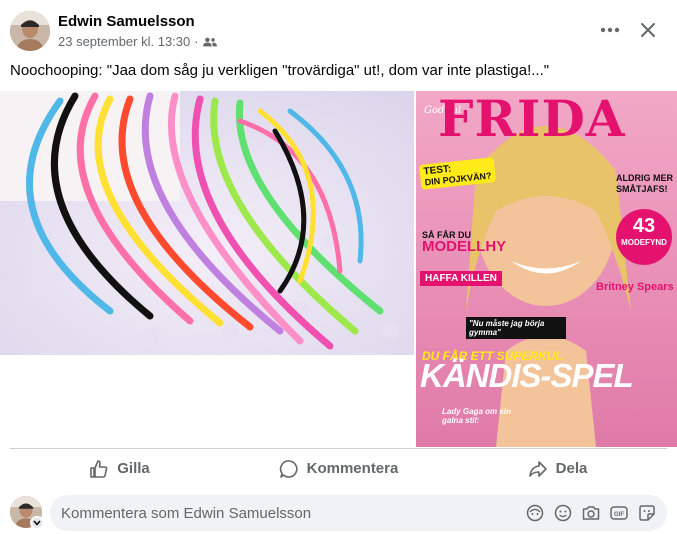  What do you see at coordinates (99, 468) in the screenshot?
I see `thumbs-up-icon` at bounding box center [99, 468].